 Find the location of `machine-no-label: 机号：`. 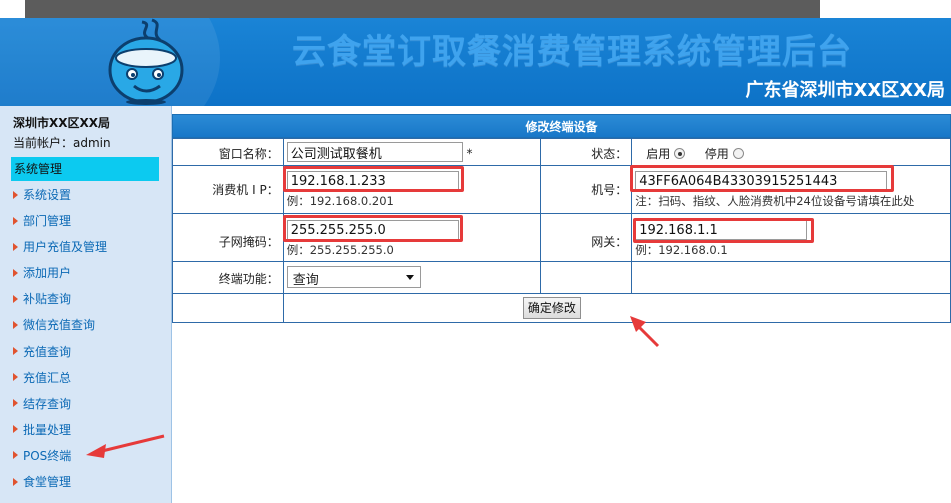

machine-no-label: 机号： is located at coordinates (586, 189).